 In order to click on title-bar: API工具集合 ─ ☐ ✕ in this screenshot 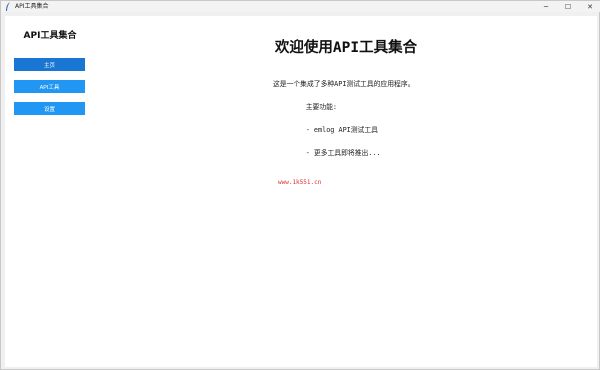, I will do `click(300, 6)`.